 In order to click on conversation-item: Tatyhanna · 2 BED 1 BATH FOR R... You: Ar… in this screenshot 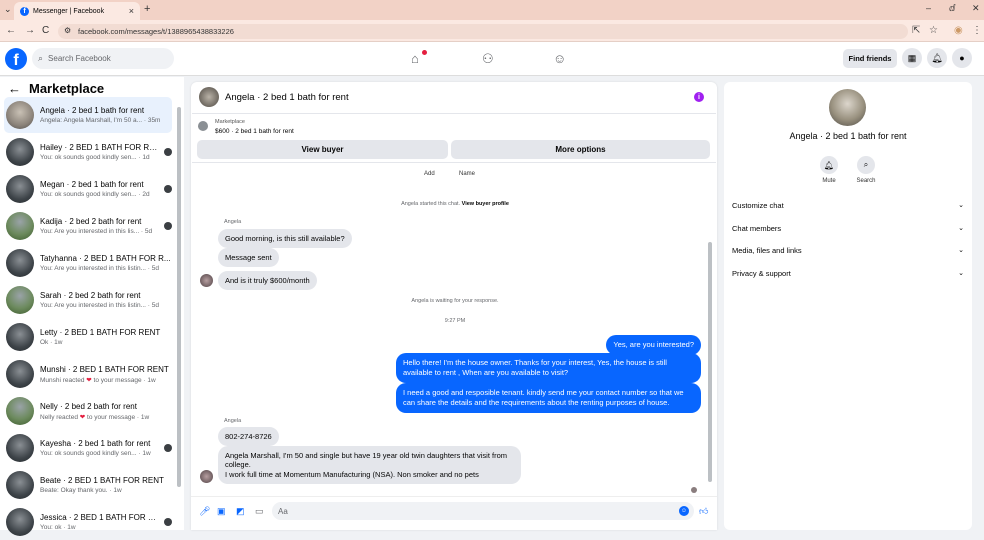, I will do `click(88, 263)`.